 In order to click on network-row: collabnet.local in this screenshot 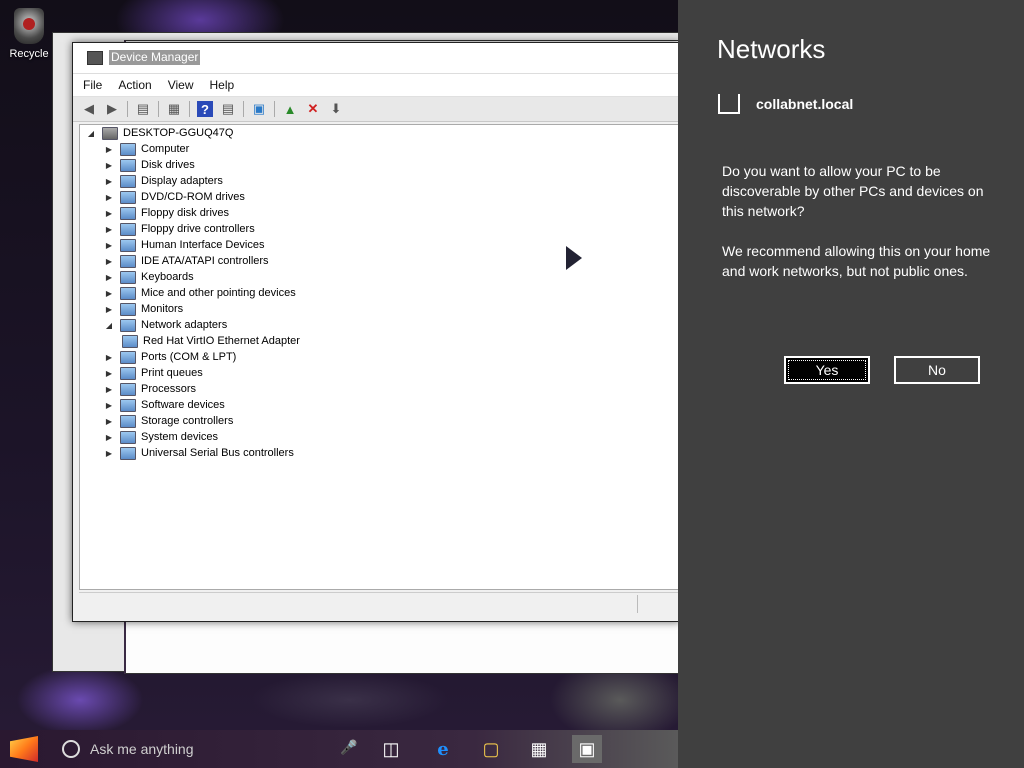, I will do `click(785, 104)`.